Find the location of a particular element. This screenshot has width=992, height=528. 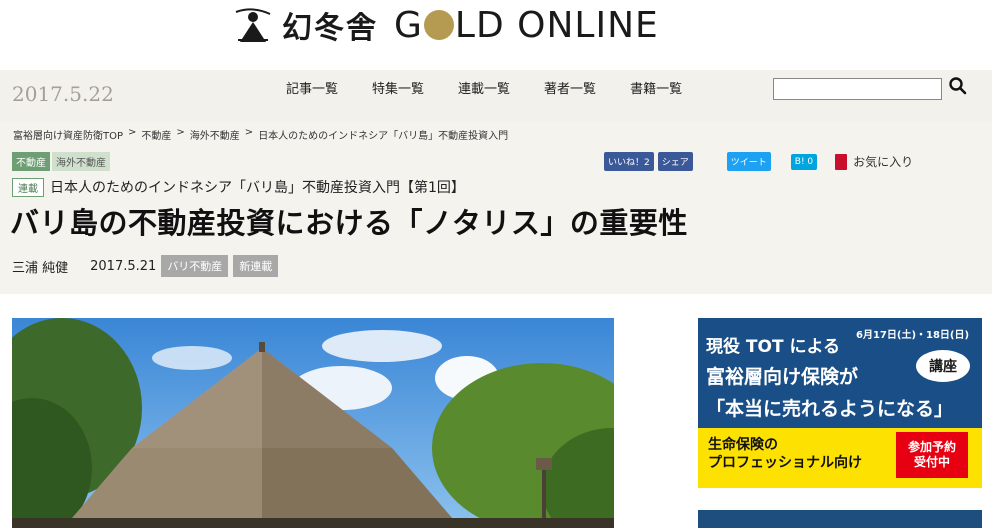

article-tag-bali: バリ不動産 is located at coordinates (195, 266).